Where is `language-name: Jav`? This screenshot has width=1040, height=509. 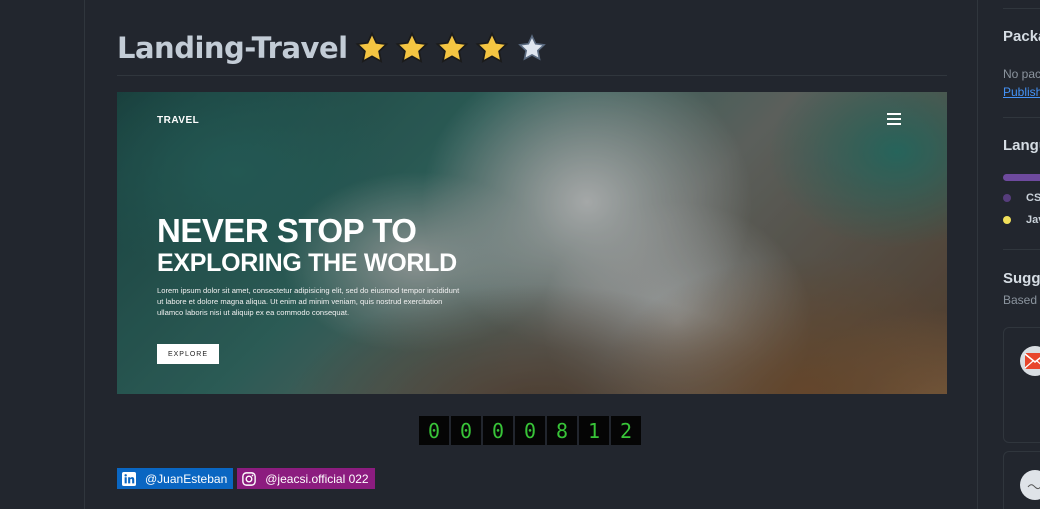 language-name: Jav is located at coordinates (1033, 220).